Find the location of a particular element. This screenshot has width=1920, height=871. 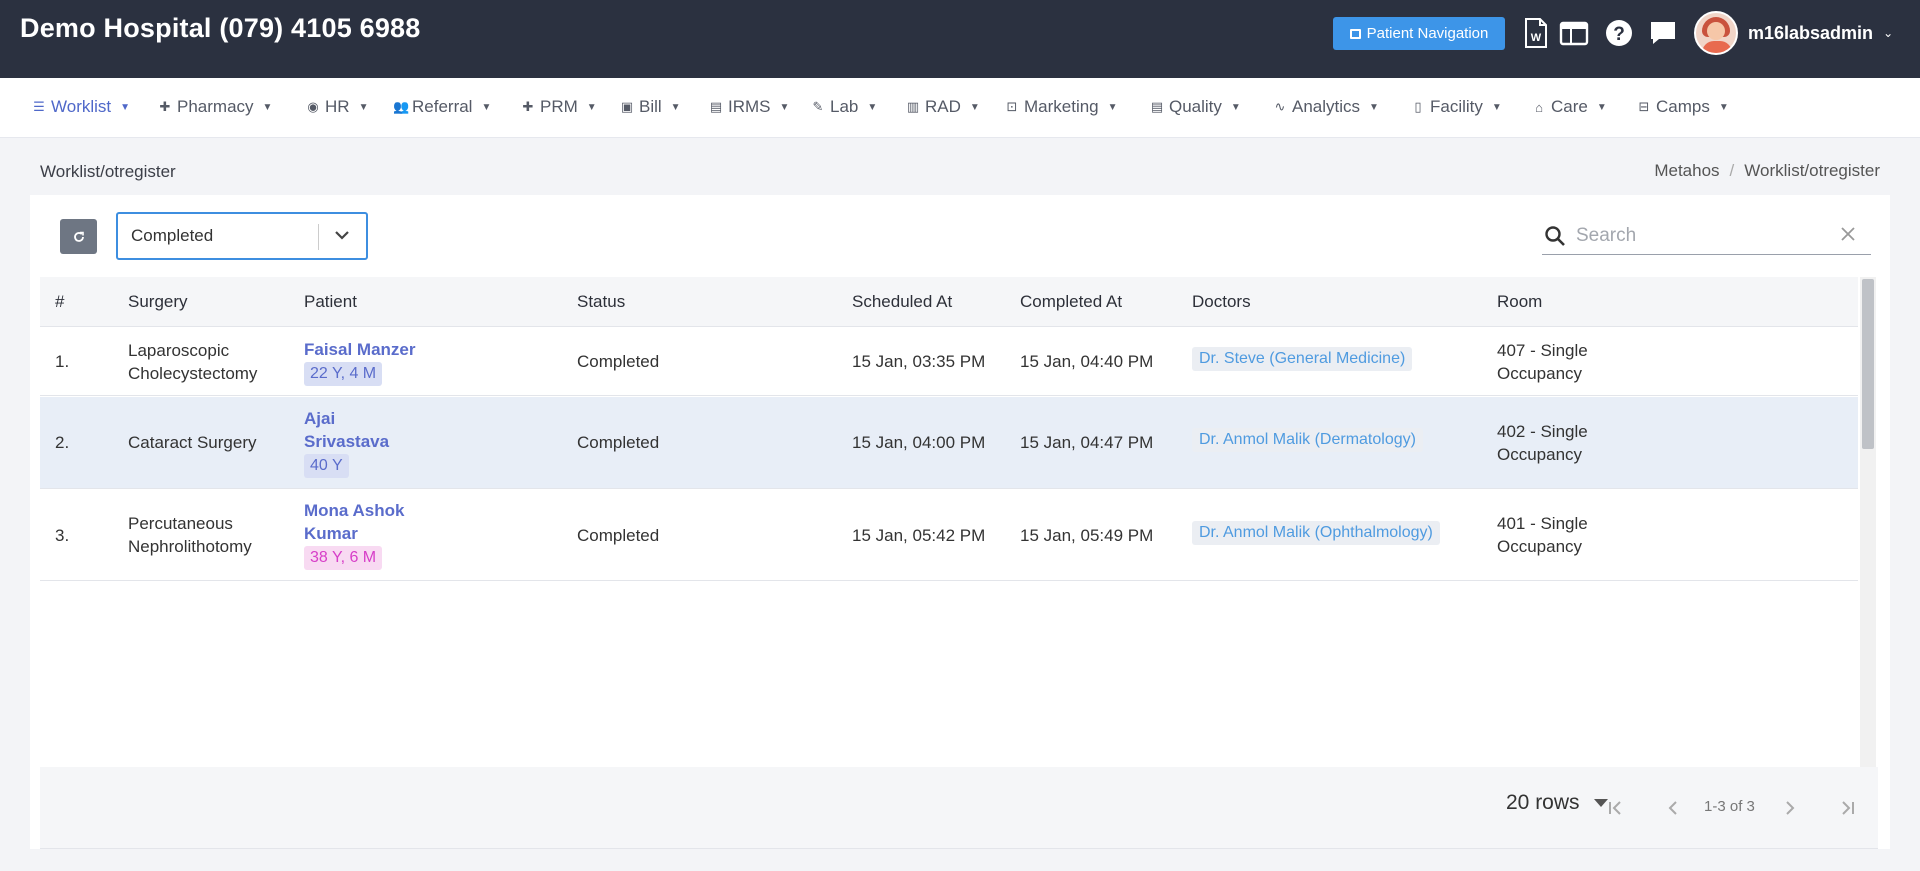

patient-name-link: Faisal Manzer is located at coordinates (360, 349).